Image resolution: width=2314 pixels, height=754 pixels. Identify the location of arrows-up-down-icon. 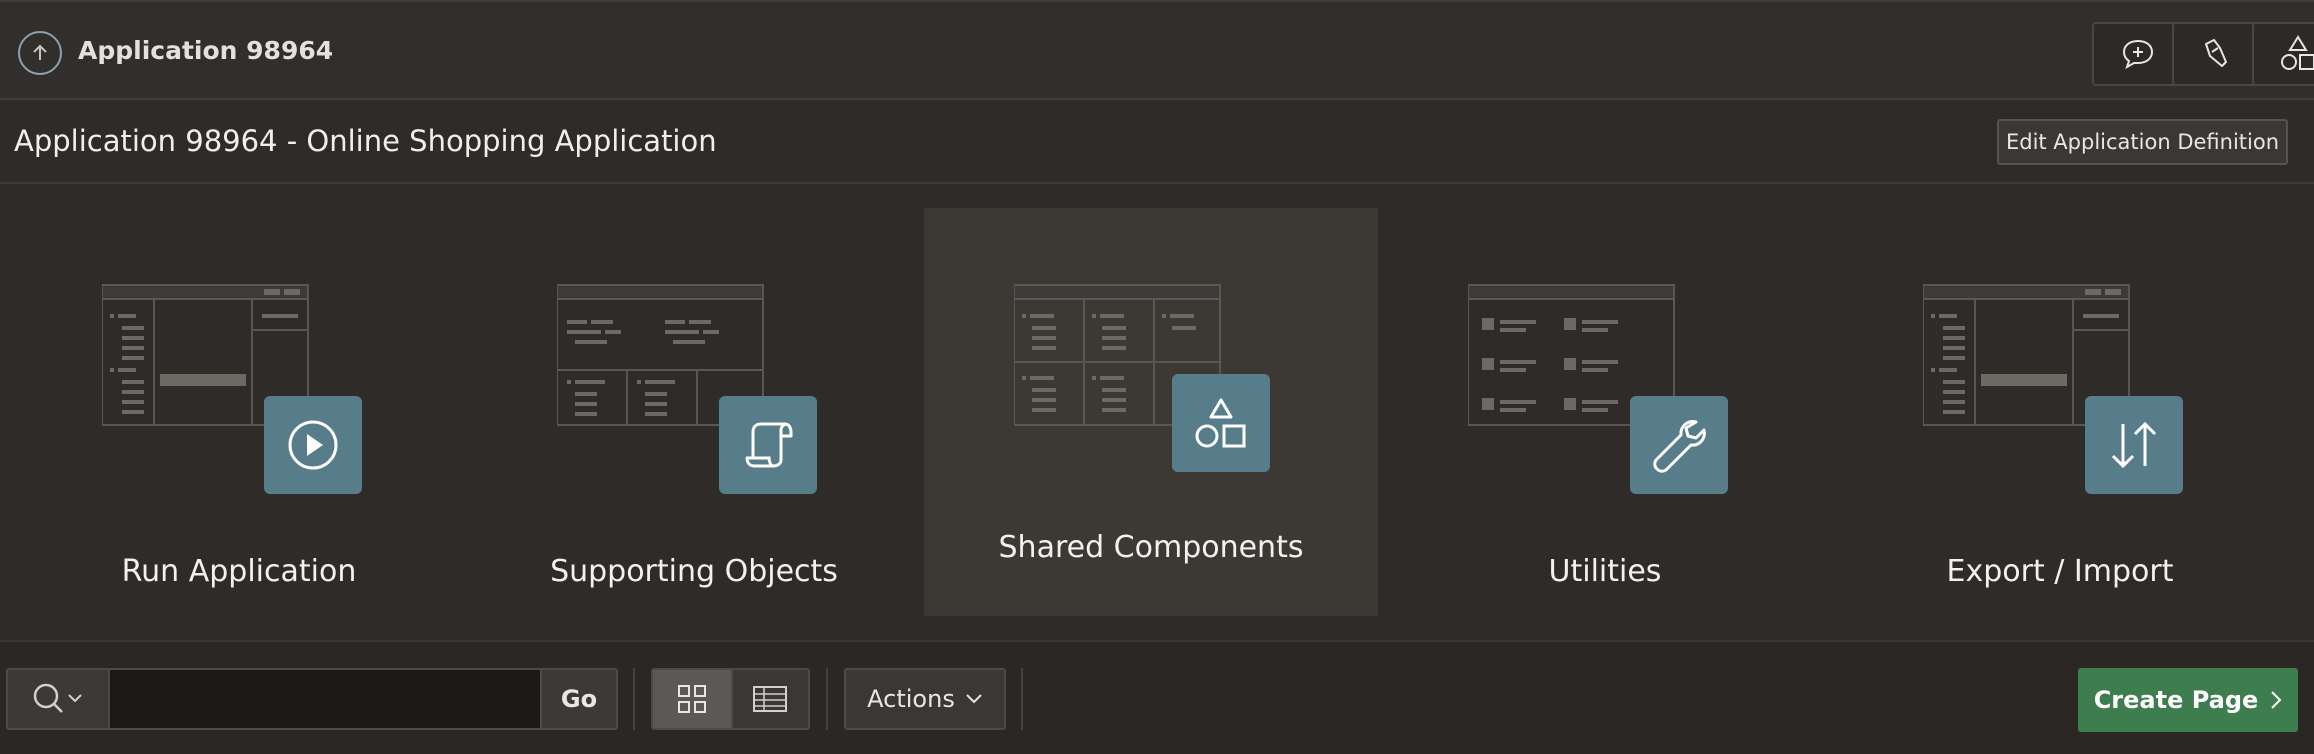
(2134, 445).